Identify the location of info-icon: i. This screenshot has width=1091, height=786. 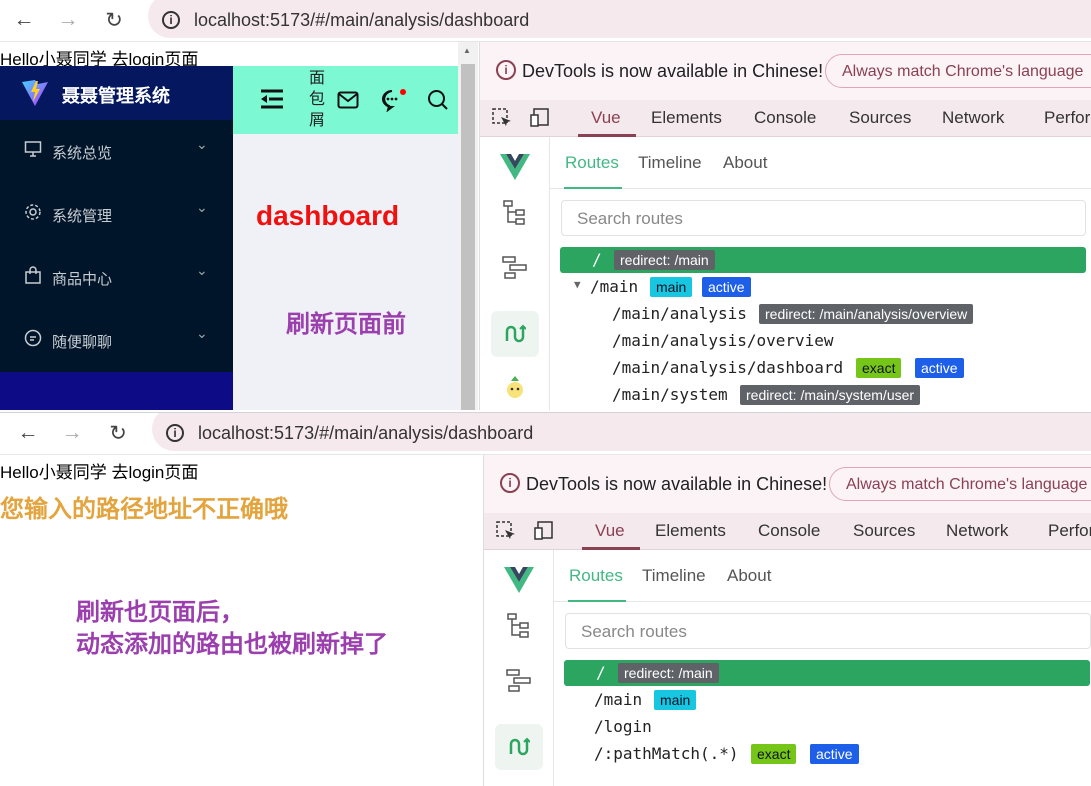
(510, 483).